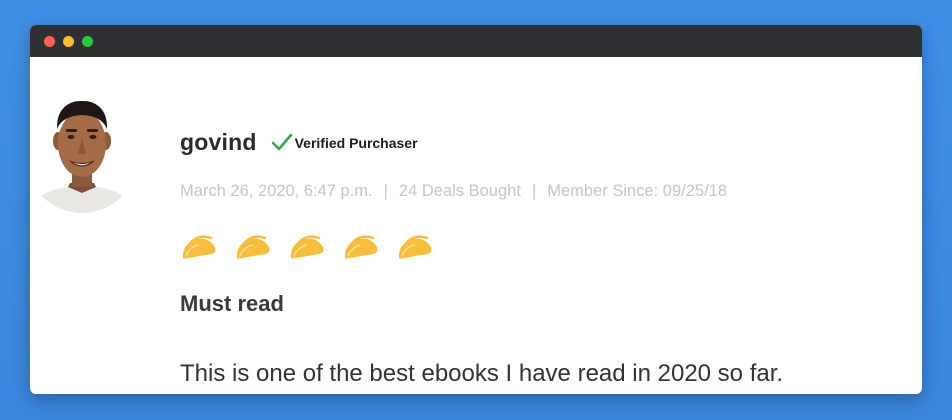  Describe the element at coordinates (68, 41) in the screenshot. I see `minimize-window-button` at that location.